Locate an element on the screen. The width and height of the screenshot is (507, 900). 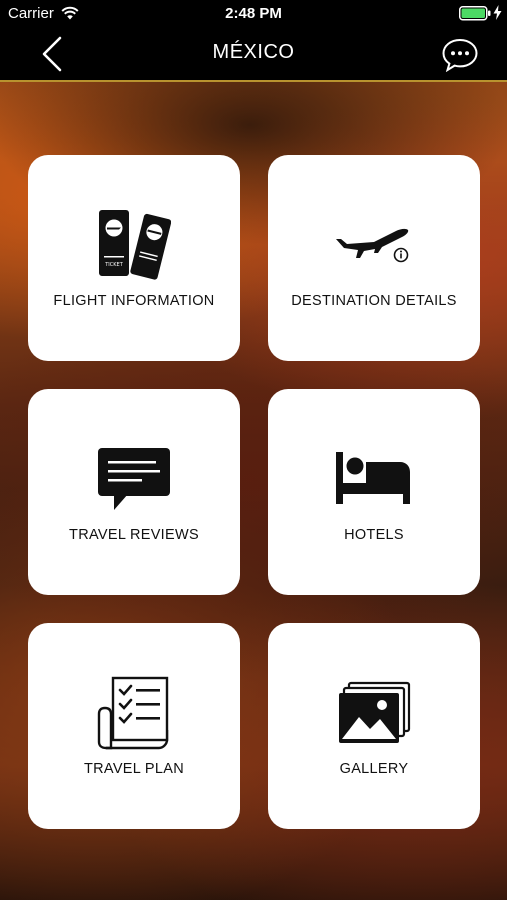
status-time: 2:48 PM is located at coordinates (253, 13).